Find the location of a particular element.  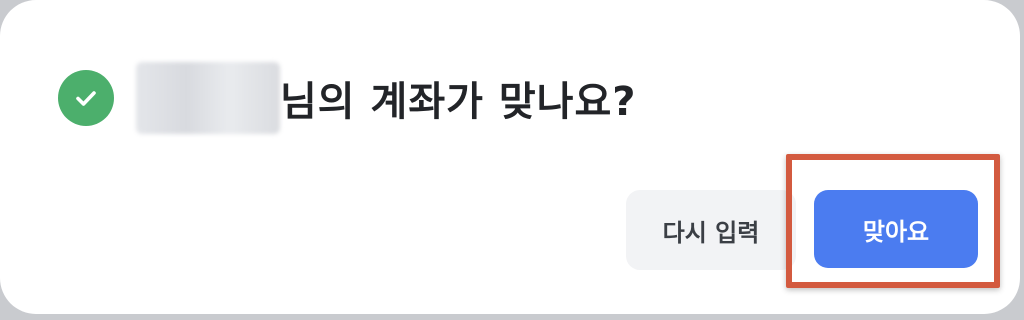

masked-account-holder-name is located at coordinates (208, 98).